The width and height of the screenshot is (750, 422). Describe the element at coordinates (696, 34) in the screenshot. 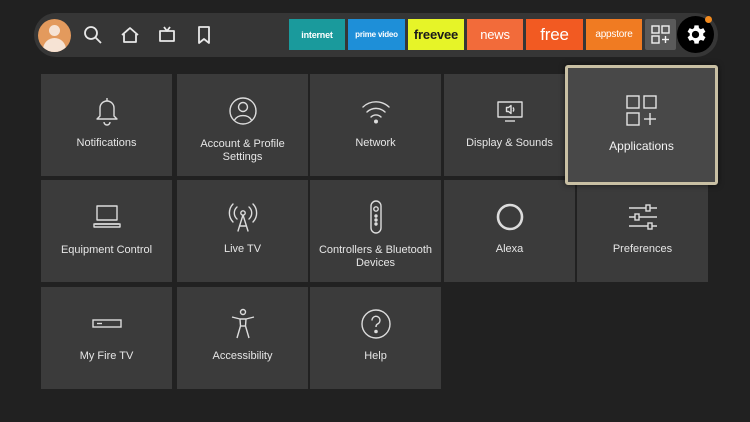

I see `gear-icon` at that location.